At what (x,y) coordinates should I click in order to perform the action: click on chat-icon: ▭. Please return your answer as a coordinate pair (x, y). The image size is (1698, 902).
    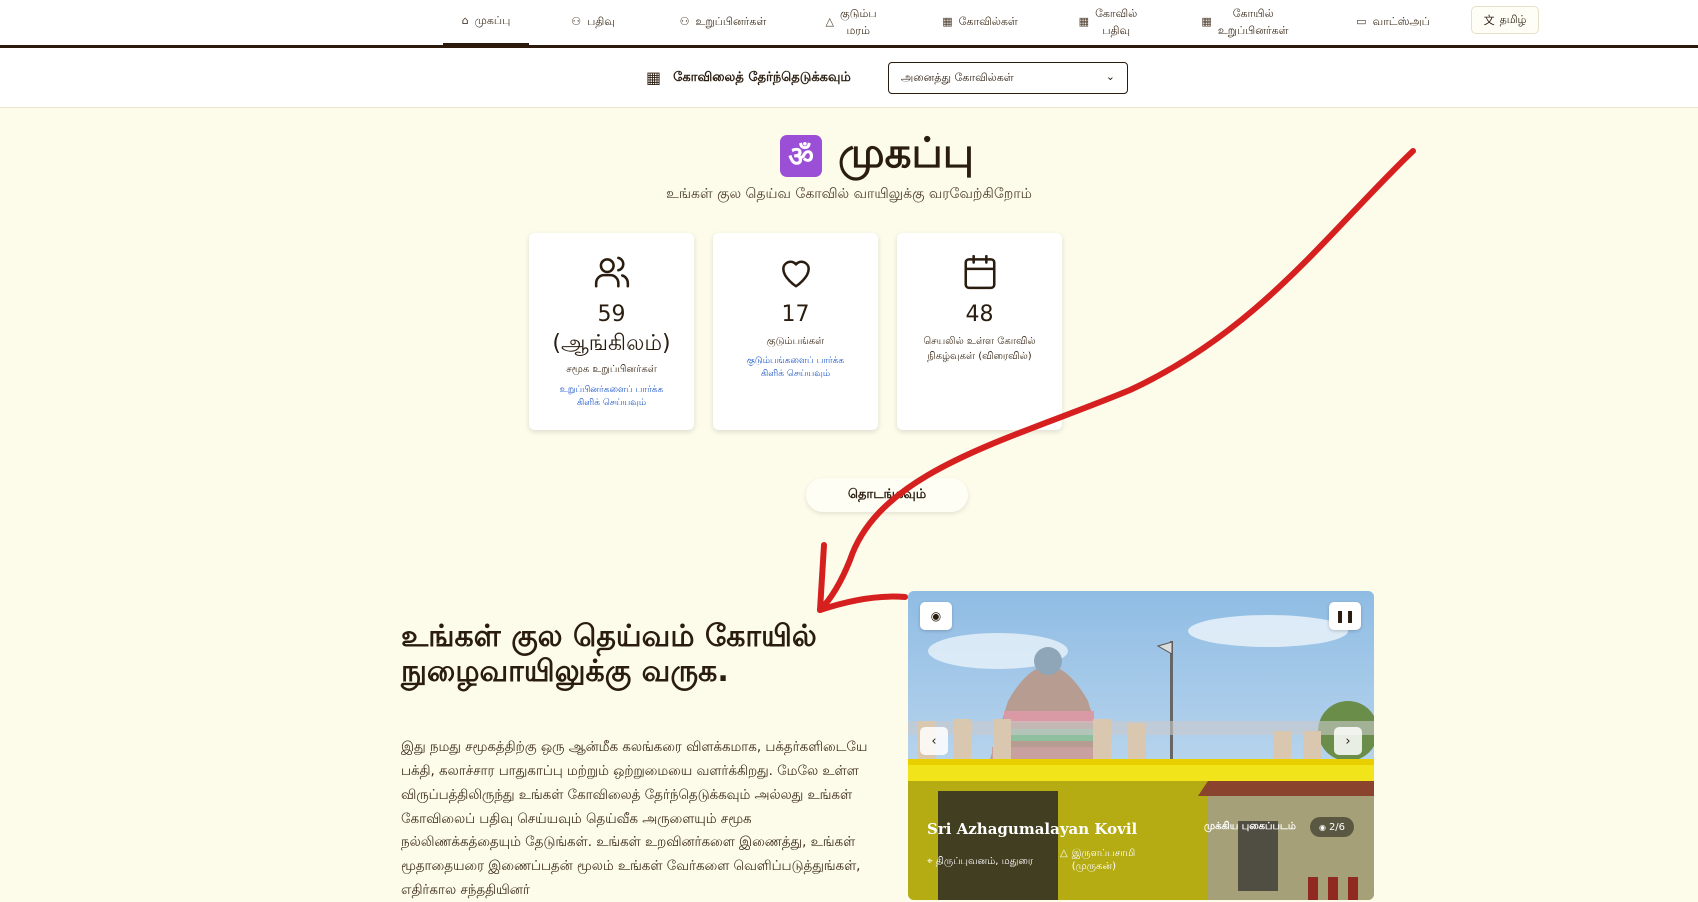
    Looking at the image, I should click on (1361, 22).